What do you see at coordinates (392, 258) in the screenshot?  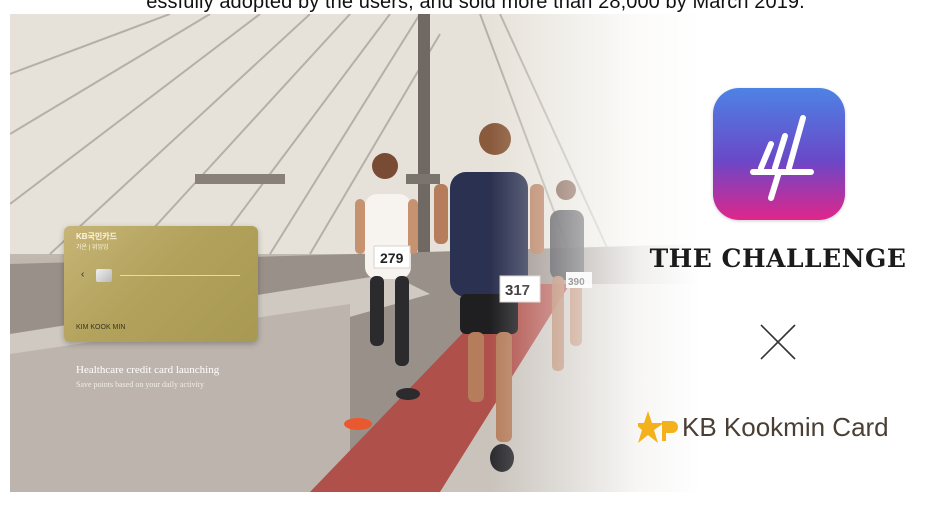 I see `bib-left: 279` at bounding box center [392, 258].